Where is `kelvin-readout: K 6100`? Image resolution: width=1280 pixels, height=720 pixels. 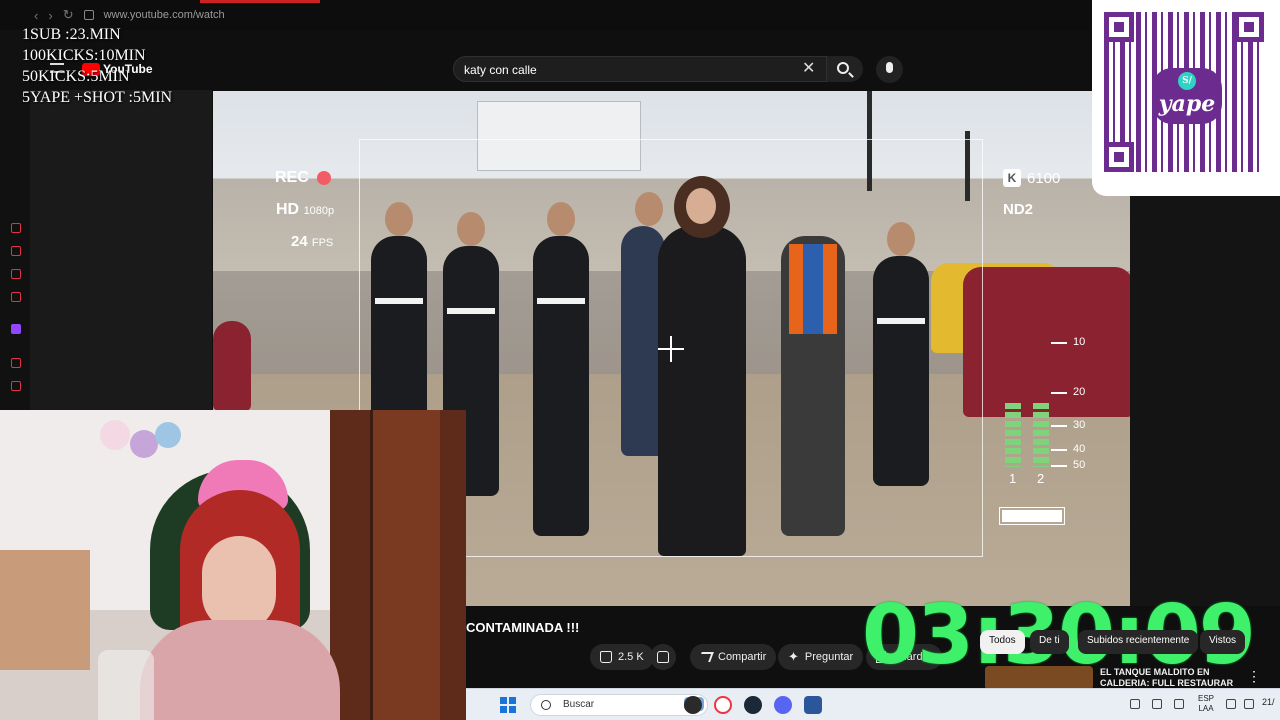
kelvin-readout: K 6100 is located at coordinates (1031, 178).